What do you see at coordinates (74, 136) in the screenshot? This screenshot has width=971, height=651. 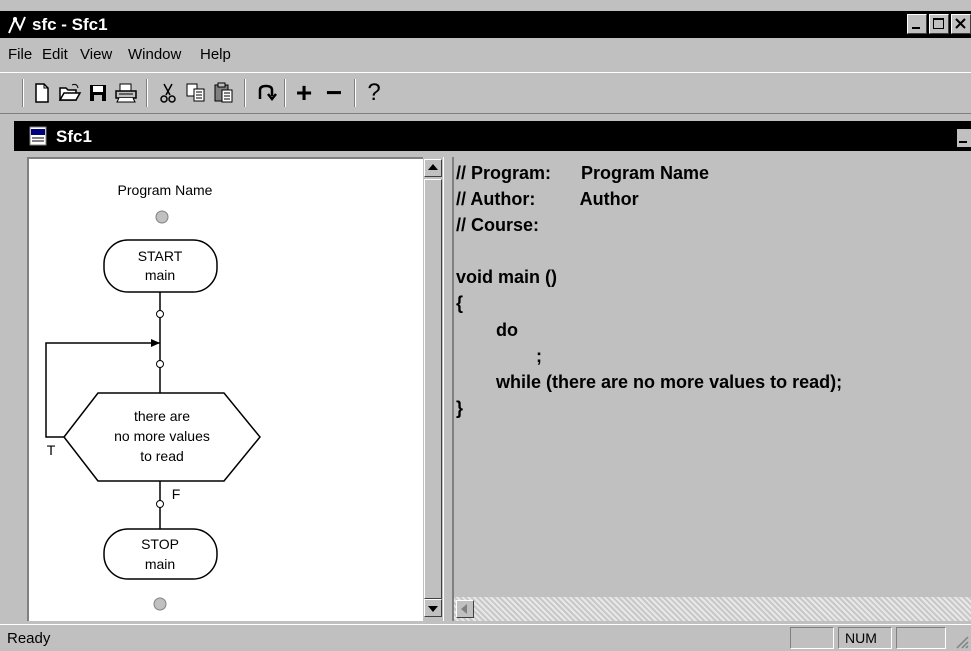 I see `child-title: Sfc1` at bounding box center [74, 136].